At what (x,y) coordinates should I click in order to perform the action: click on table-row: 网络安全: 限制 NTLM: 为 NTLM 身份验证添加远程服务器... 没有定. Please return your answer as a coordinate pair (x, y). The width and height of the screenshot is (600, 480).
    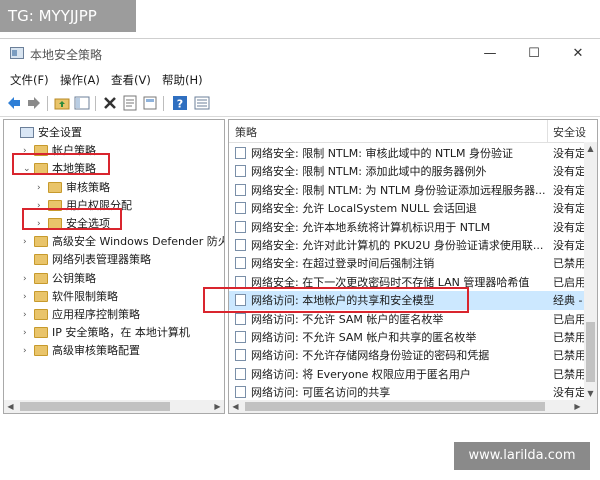
    Looking at the image, I should click on (407, 190).